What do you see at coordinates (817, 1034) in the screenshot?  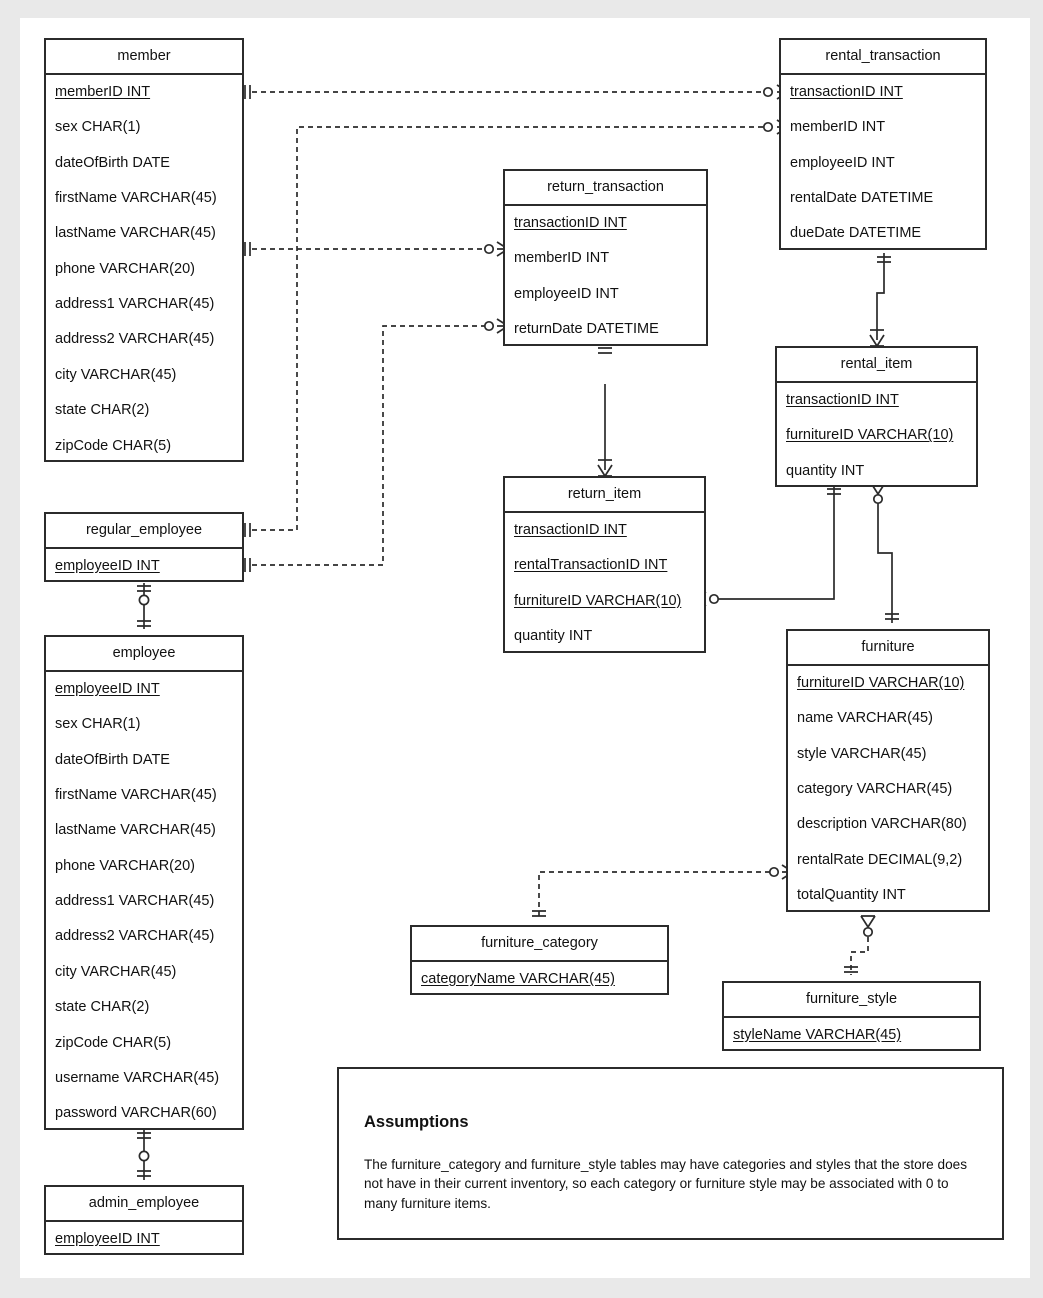 I see `attribute-label: styleName VARCHAR(45)` at bounding box center [817, 1034].